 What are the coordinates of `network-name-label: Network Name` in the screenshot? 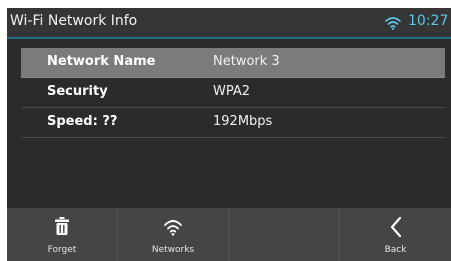 It's located at (101, 61).